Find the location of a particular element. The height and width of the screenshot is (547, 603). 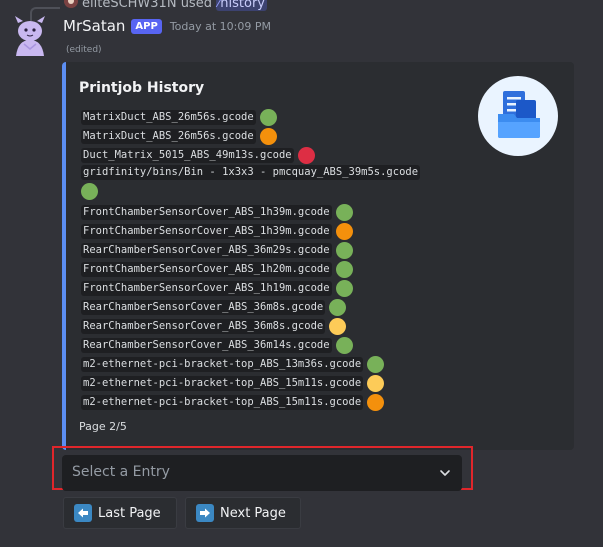

printjob-row: FrontChamberSensorCover_ABS_1h19m.gcode is located at coordinates (281, 288).